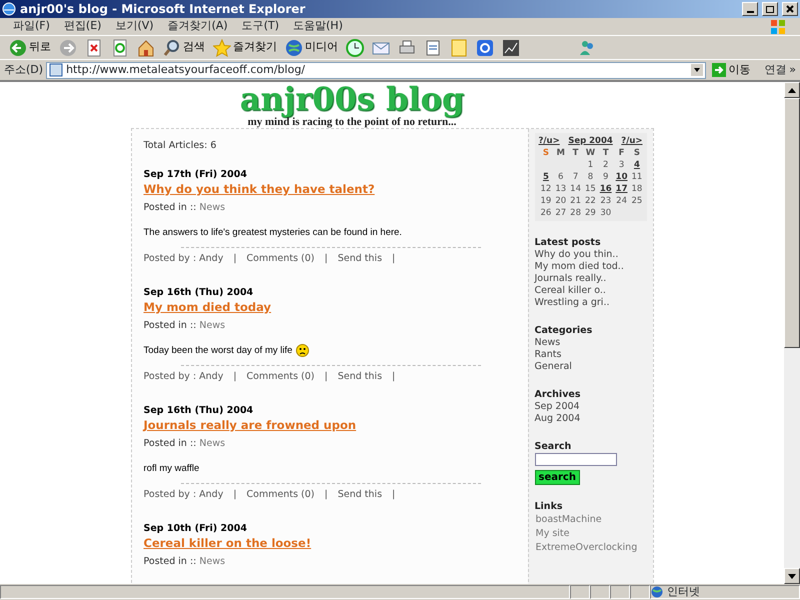 Image resolution: width=800 pixels, height=600 pixels. What do you see at coordinates (750, 9) in the screenshot?
I see `minimize-button` at bounding box center [750, 9].